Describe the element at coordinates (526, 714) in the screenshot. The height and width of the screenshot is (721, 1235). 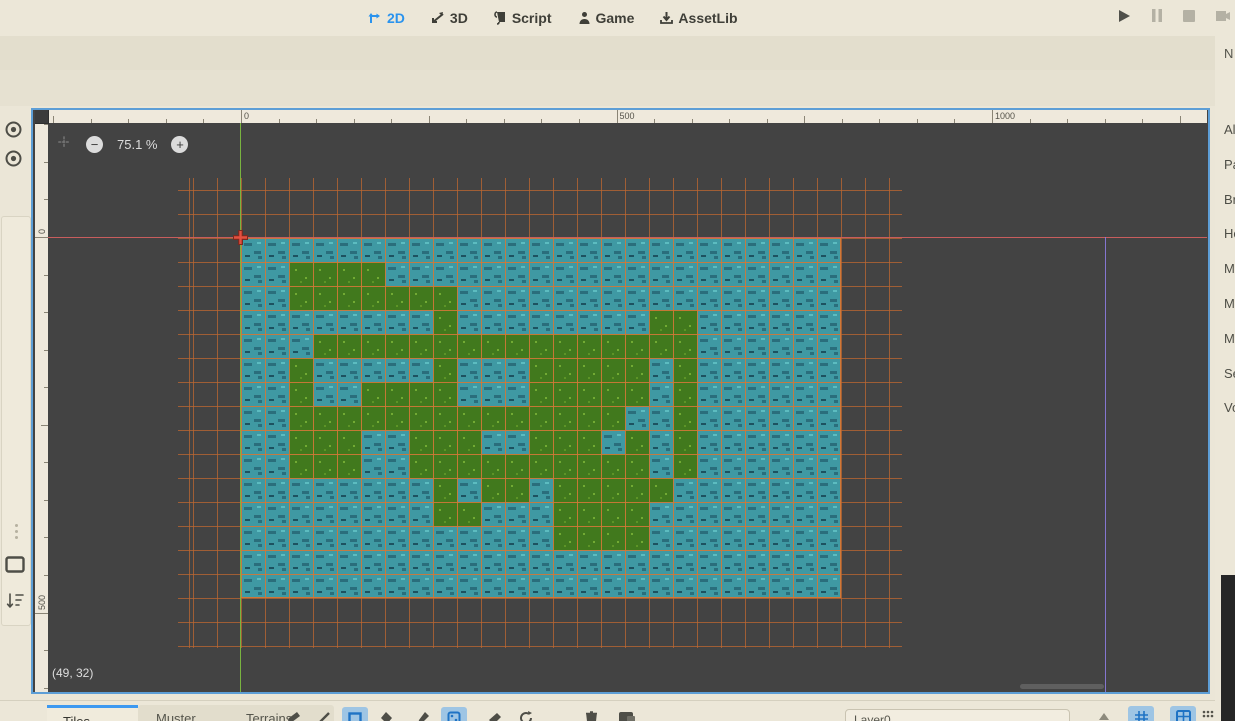
I see `rotate-tile-icon` at that location.